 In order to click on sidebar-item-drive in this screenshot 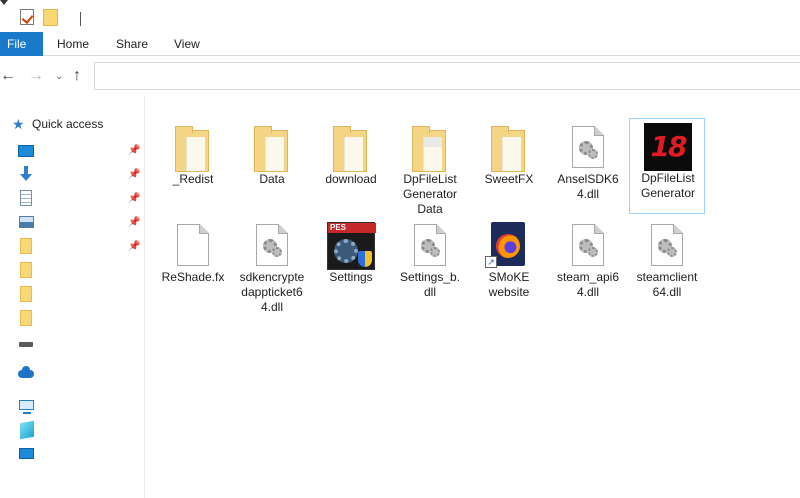, I will do `click(27, 345)`.